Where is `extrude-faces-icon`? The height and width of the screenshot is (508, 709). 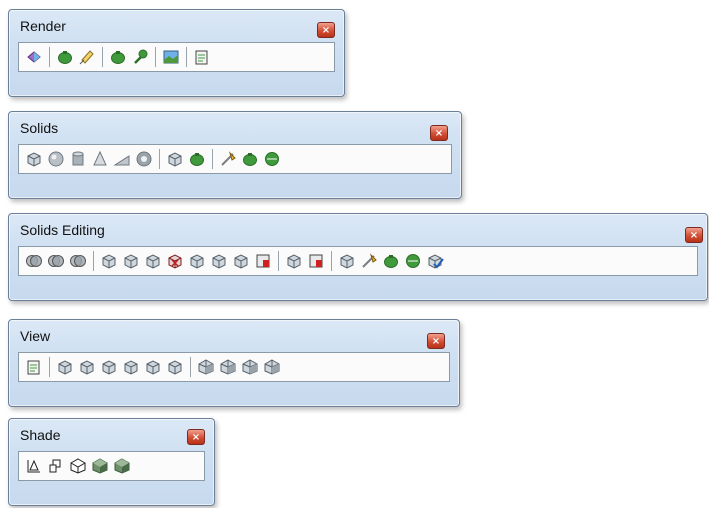
extrude-faces-icon is located at coordinates (109, 261).